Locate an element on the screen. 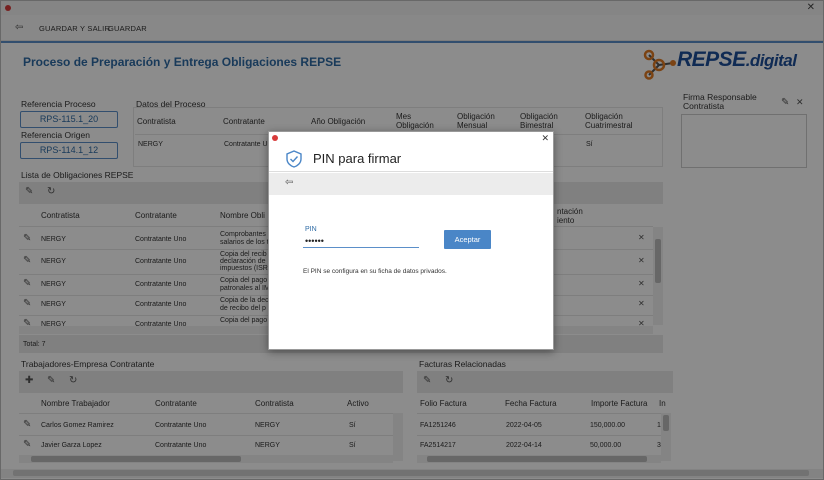 The width and height of the screenshot is (824, 480). dialog-title: PIN para firmar is located at coordinates (357, 158).